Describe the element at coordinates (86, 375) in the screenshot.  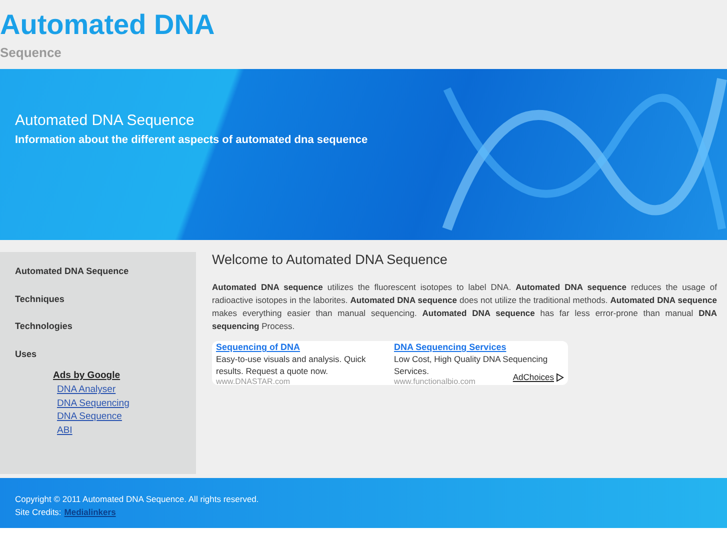
I see `ads-heading: Ads by Google` at that location.